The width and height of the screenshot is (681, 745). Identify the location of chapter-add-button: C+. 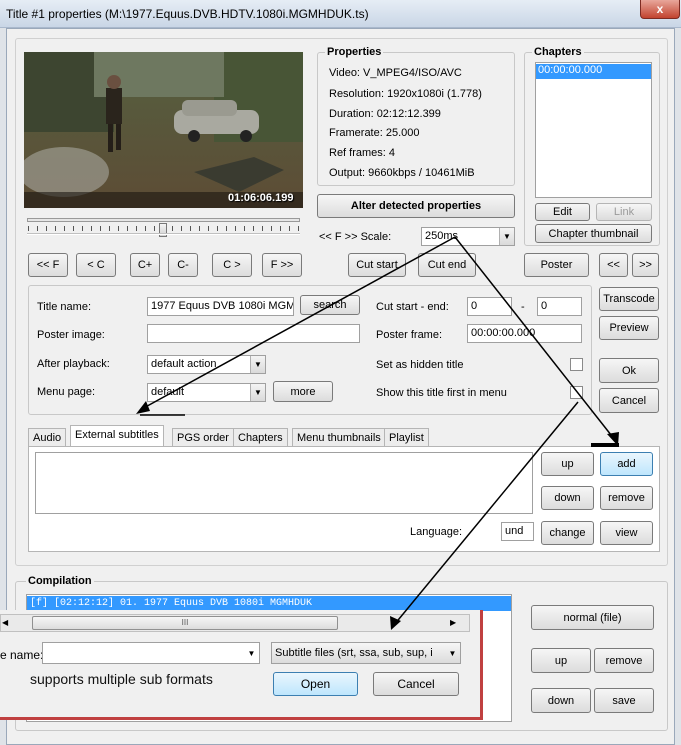
(145, 265).